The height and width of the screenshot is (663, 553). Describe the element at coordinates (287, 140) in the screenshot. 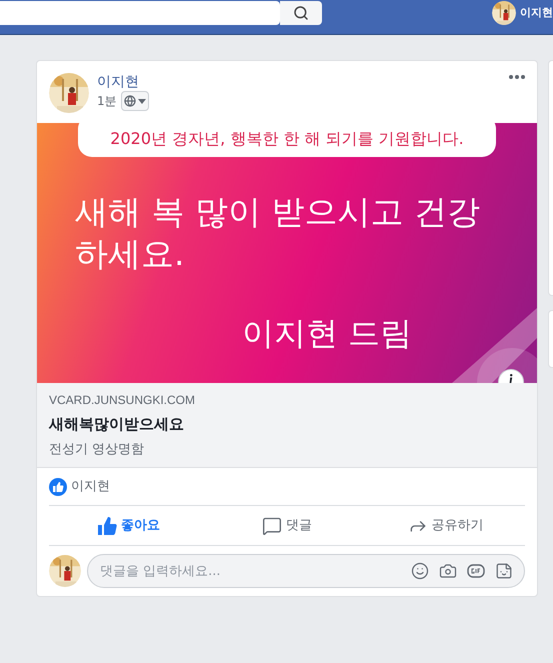

I see `banner-subtitle: 2020년 경자년, 행복한 한 해 되기를 기원합니다.` at that location.